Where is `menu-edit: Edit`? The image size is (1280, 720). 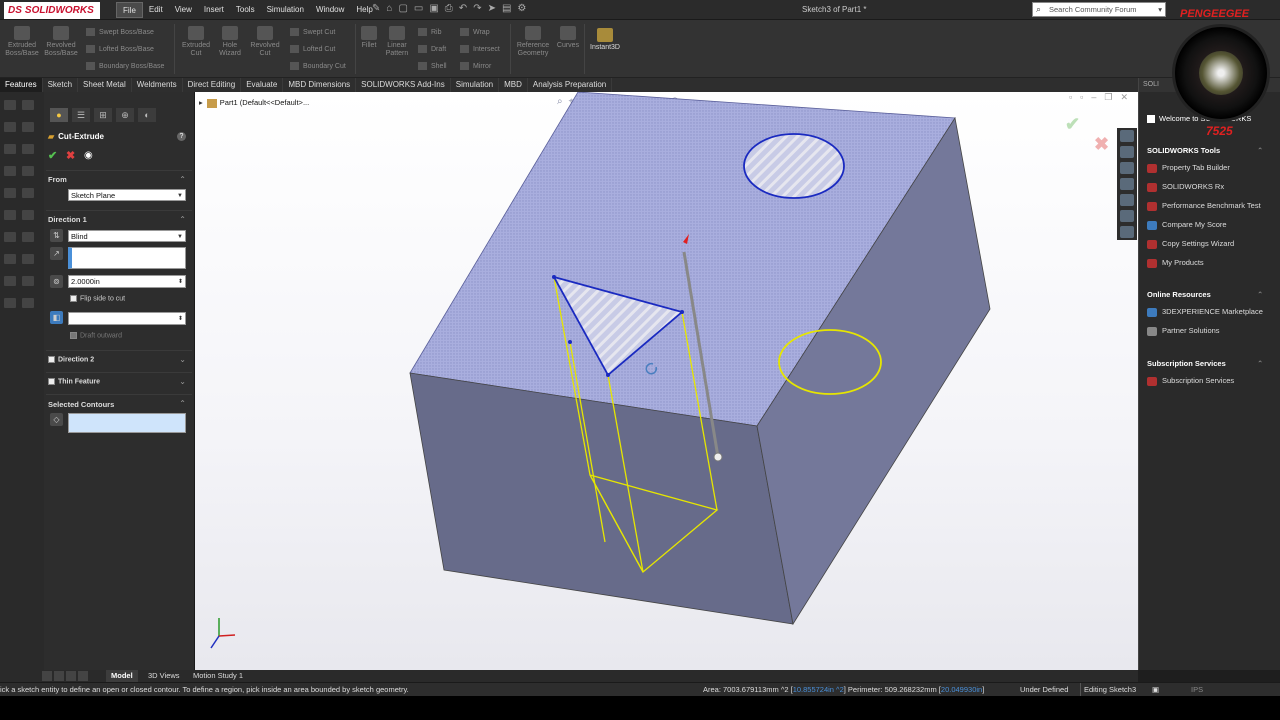 menu-edit: Edit is located at coordinates (156, 10).